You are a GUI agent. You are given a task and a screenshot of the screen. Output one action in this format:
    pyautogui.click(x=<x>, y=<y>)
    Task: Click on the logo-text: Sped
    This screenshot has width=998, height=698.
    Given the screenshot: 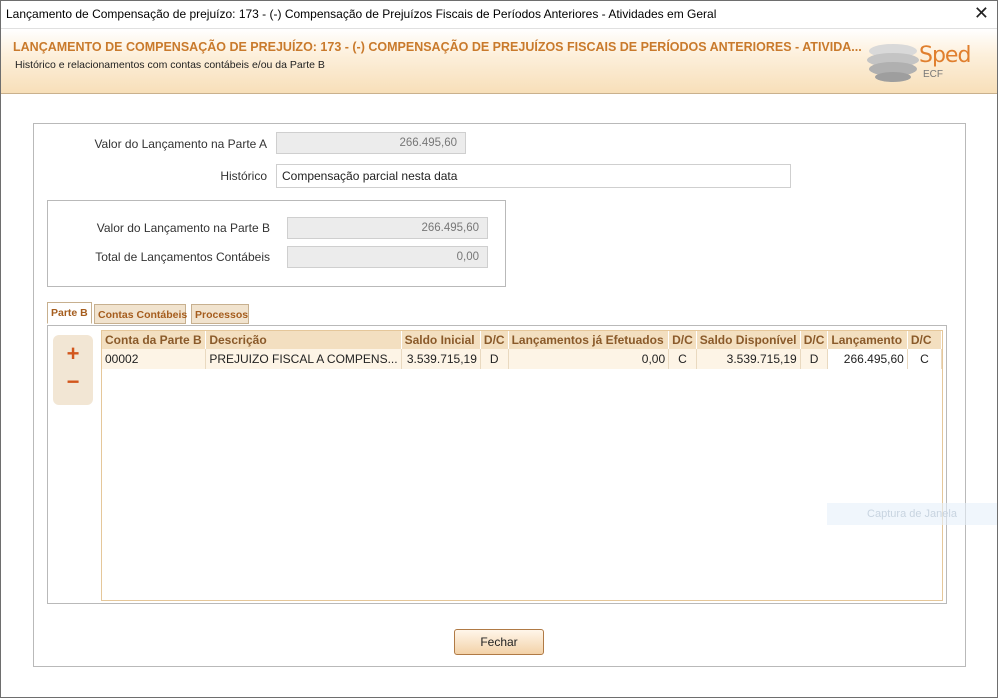 What is the action you would take?
    pyautogui.click(x=945, y=55)
    